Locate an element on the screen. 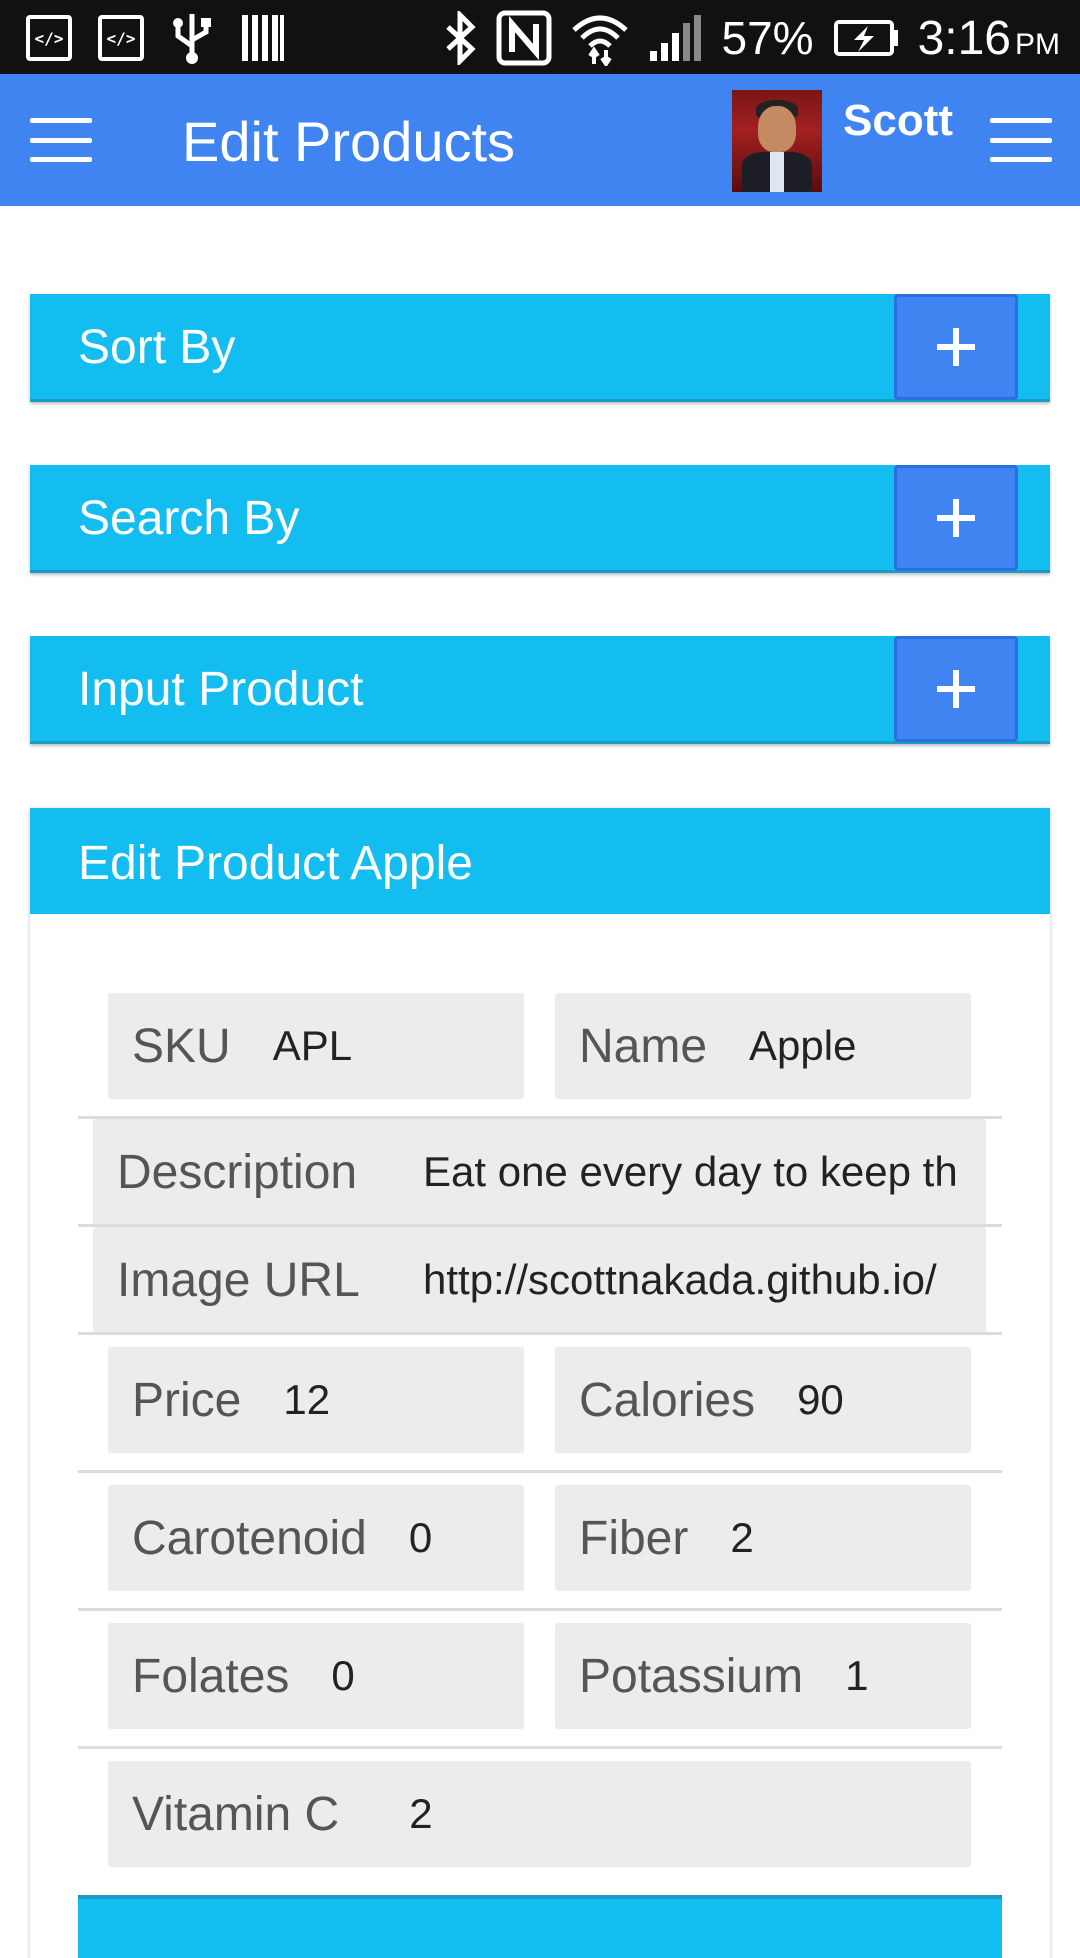 Image resolution: width=1080 pixels, height=1958 pixels. name-field: Name is located at coordinates (763, 1046).